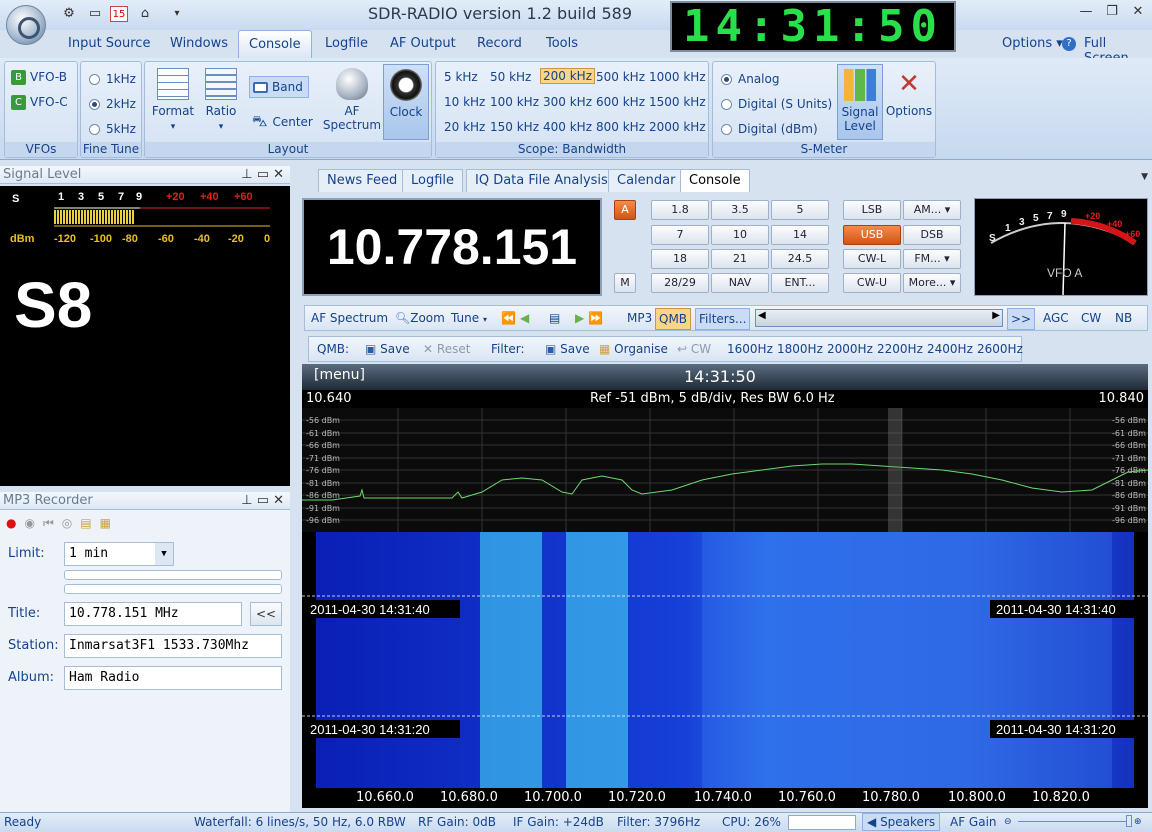 The image size is (1152, 832). Describe the element at coordinates (932, 235) in the screenshot. I see `mode-dsb: DSB` at that location.